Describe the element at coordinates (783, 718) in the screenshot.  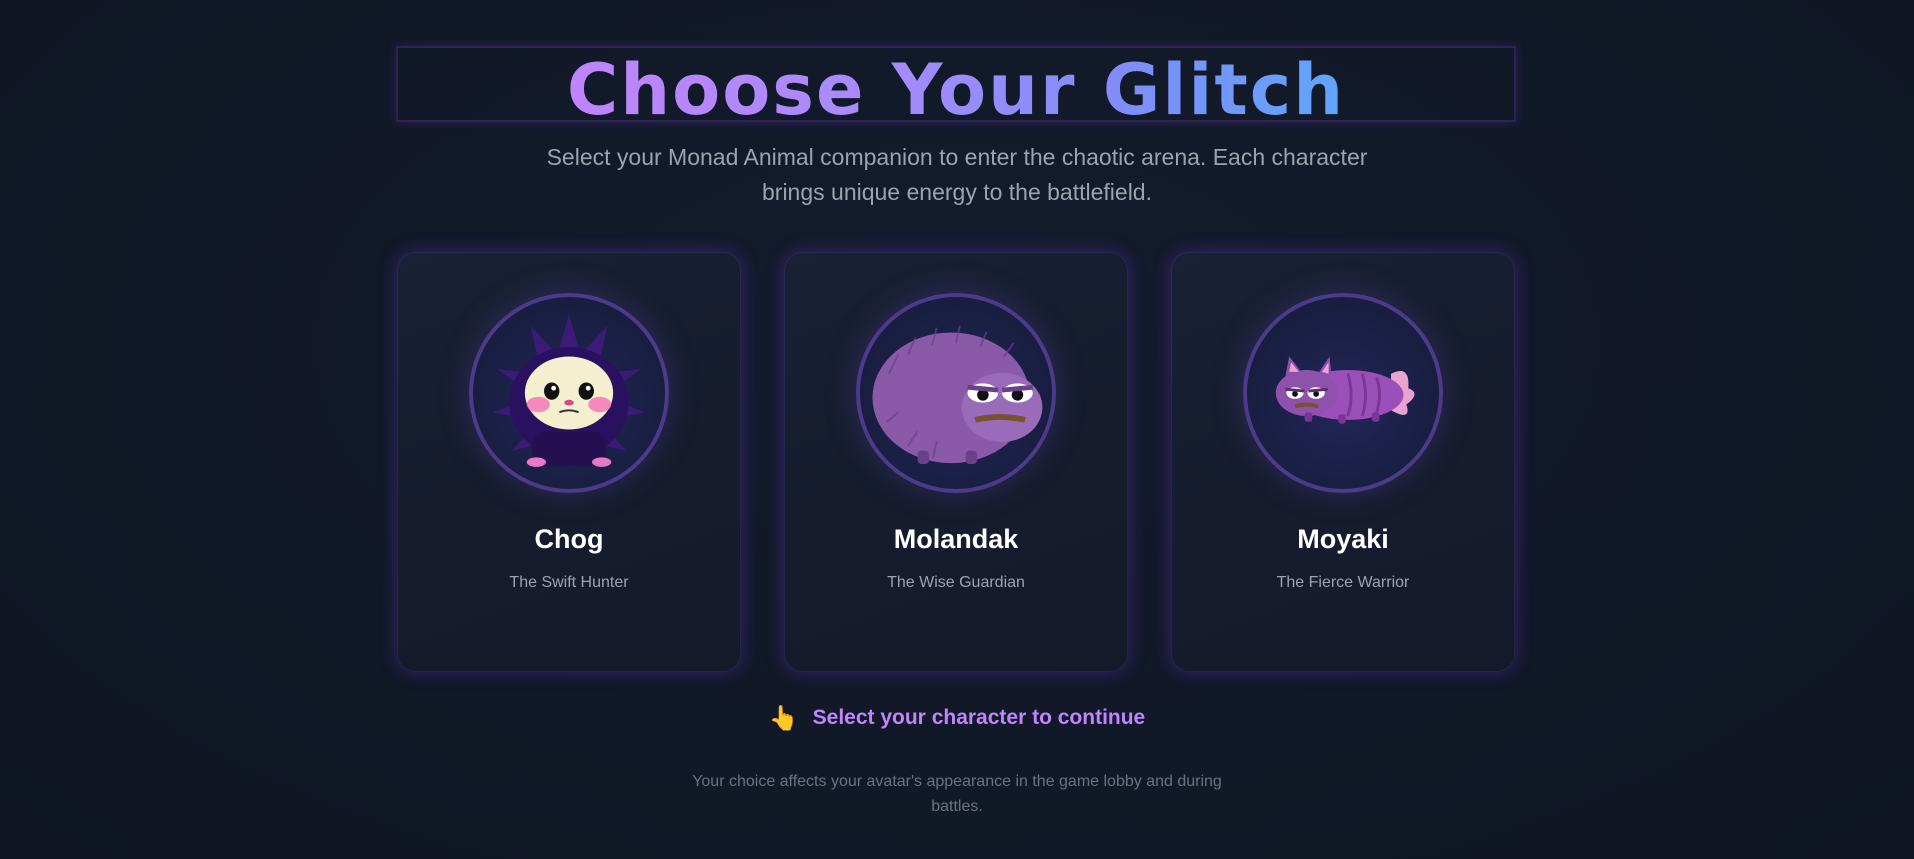
I see `pointing-hand-icon: 👆` at that location.